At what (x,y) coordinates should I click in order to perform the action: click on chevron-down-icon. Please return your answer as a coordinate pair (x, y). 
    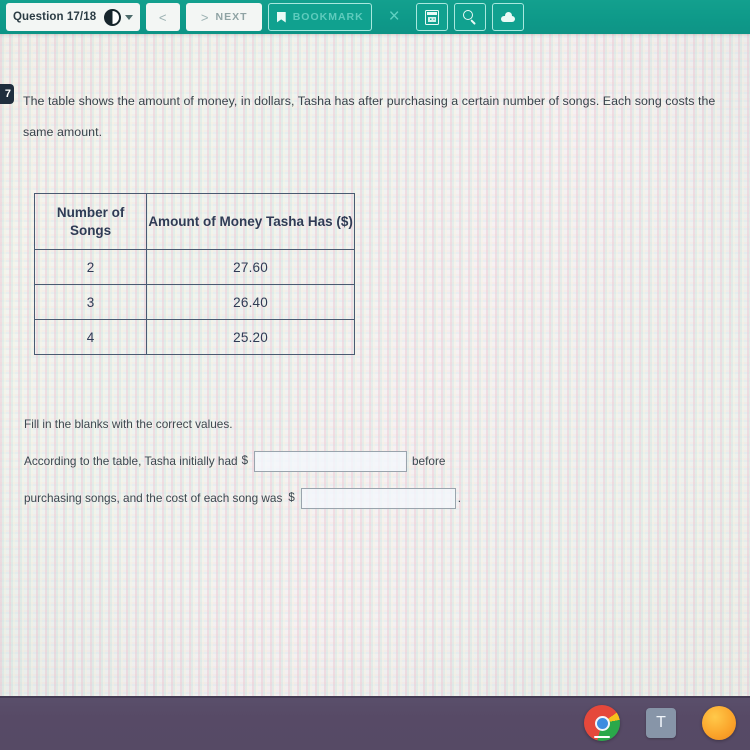
    Looking at the image, I should click on (129, 17).